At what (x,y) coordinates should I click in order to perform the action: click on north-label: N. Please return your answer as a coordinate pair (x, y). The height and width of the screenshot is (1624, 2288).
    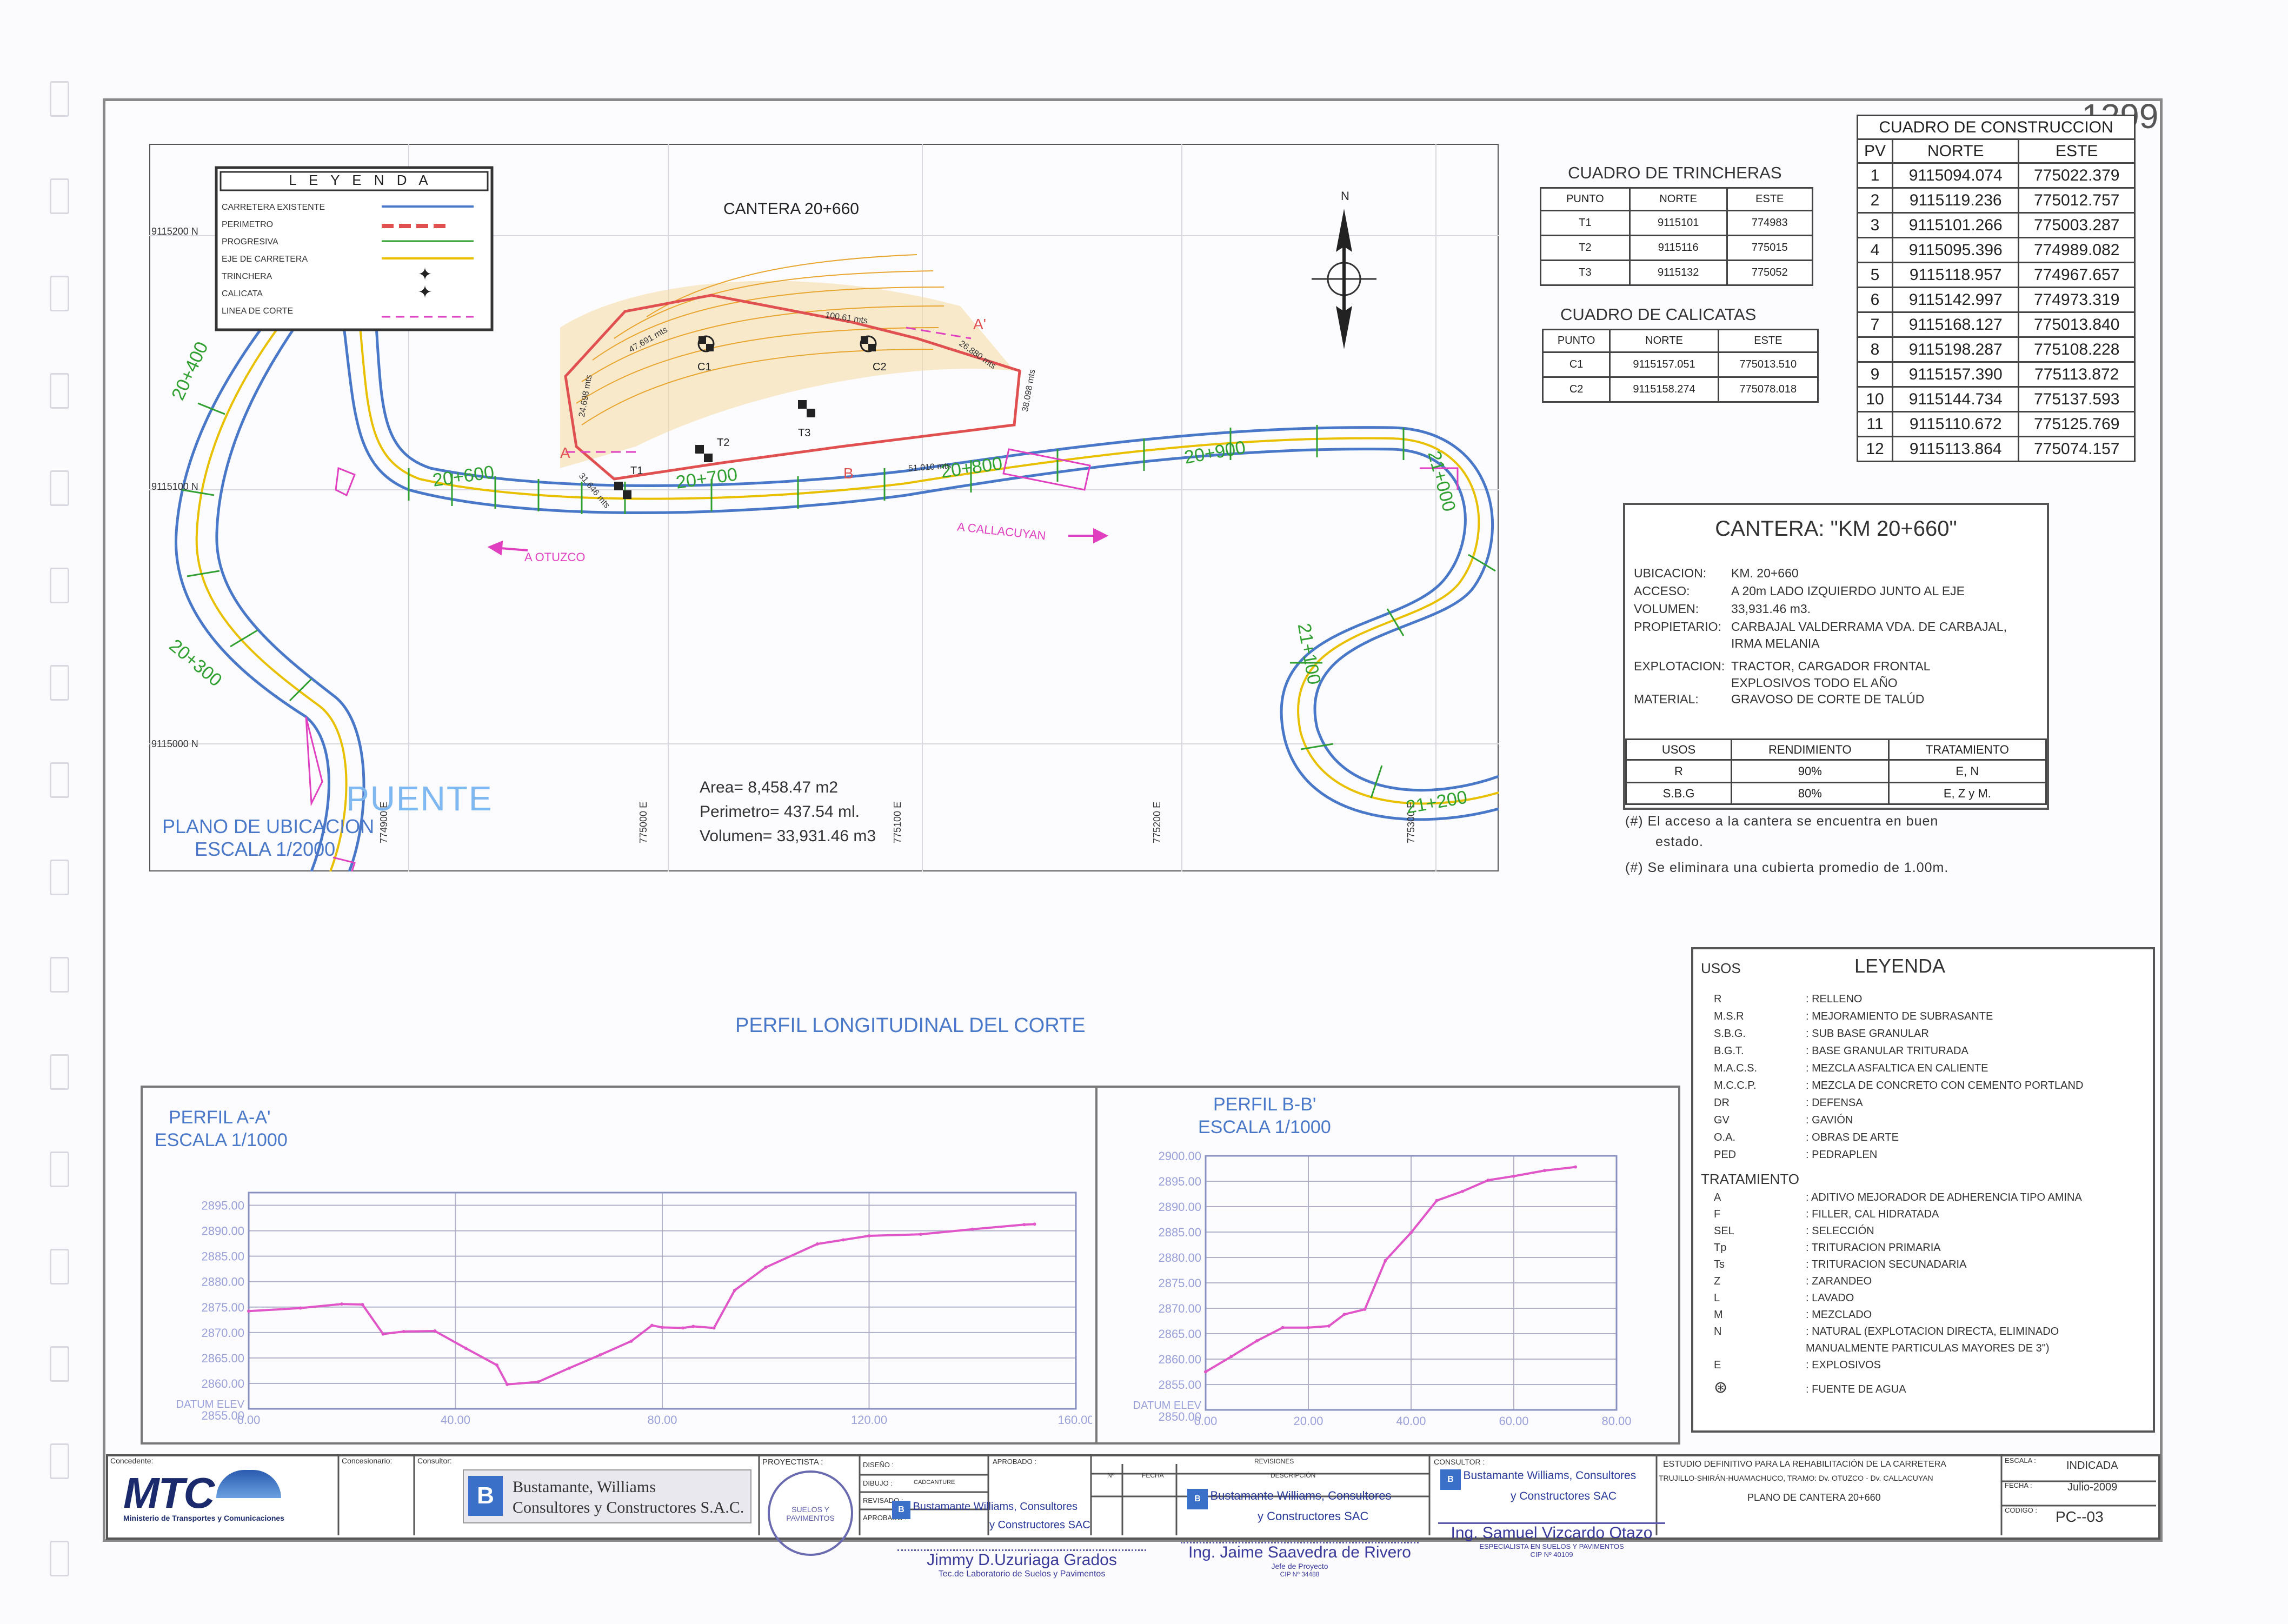
    Looking at the image, I should click on (1345, 196).